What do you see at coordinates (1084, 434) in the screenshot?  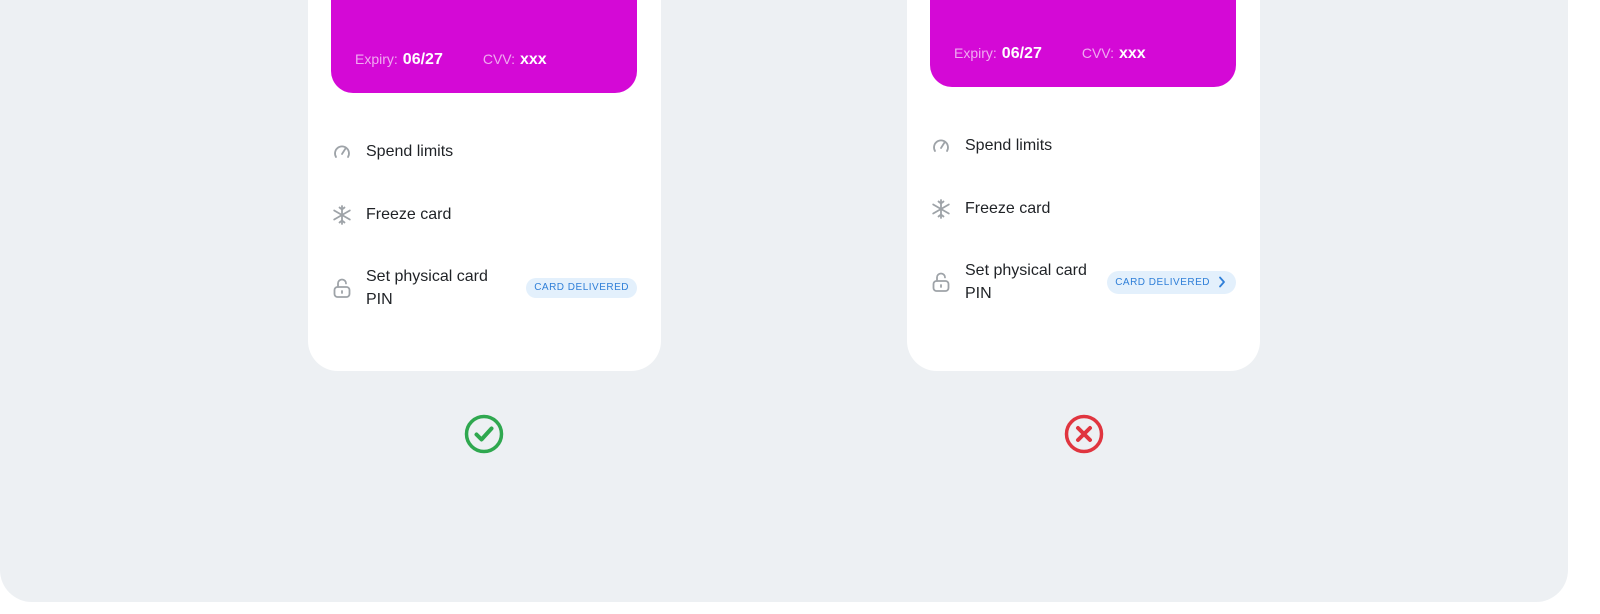 I see `x-circle-icon` at bounding box center [1084, 434].